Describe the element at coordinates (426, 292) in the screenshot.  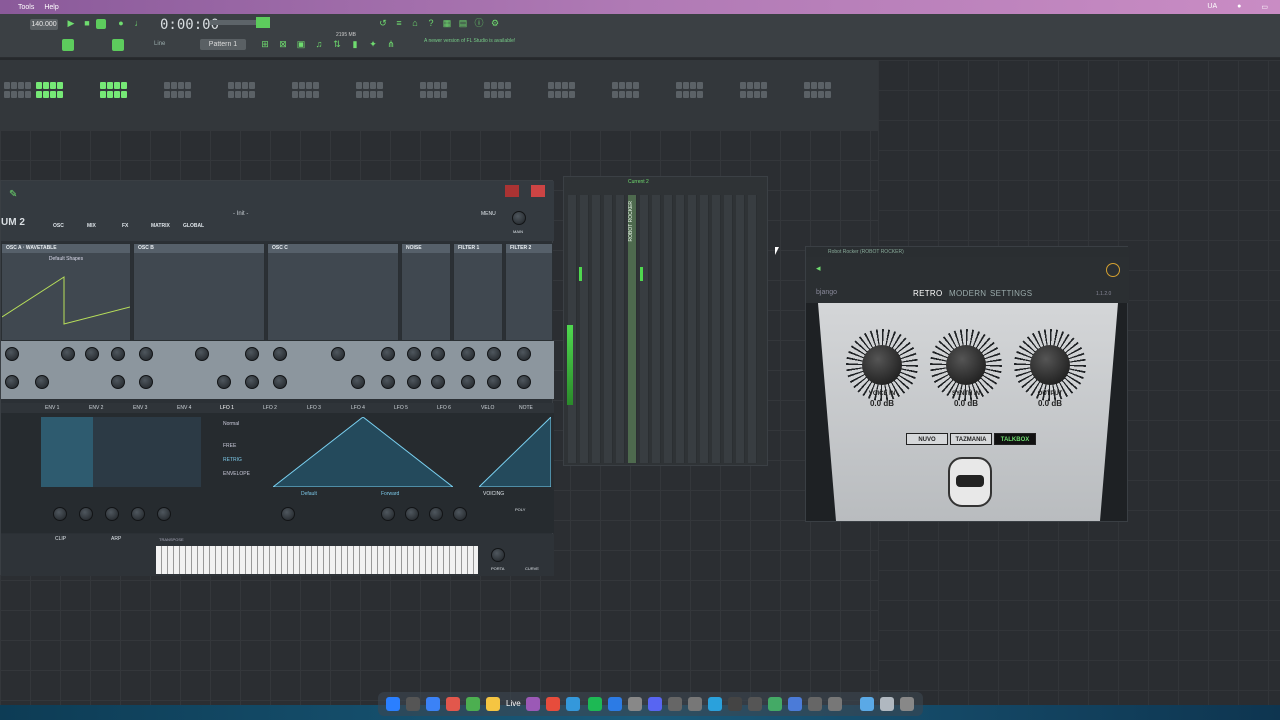
I see `noise-panel: NOISE` at that location.